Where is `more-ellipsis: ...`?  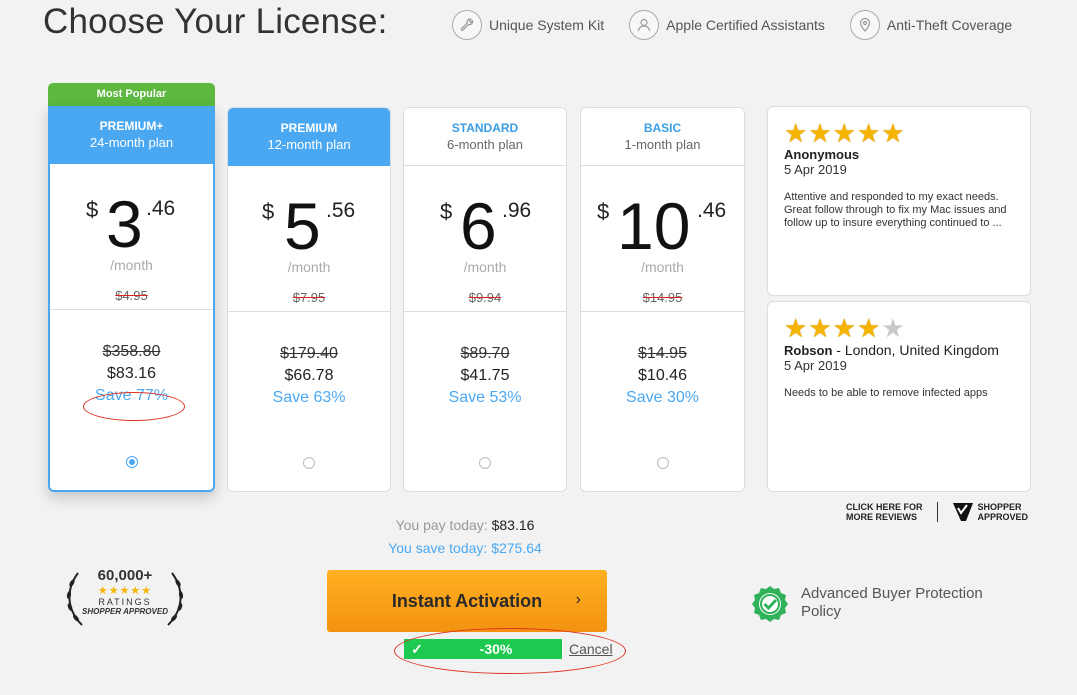
more-ellipsis: ... is located at coordinates (997, 223).